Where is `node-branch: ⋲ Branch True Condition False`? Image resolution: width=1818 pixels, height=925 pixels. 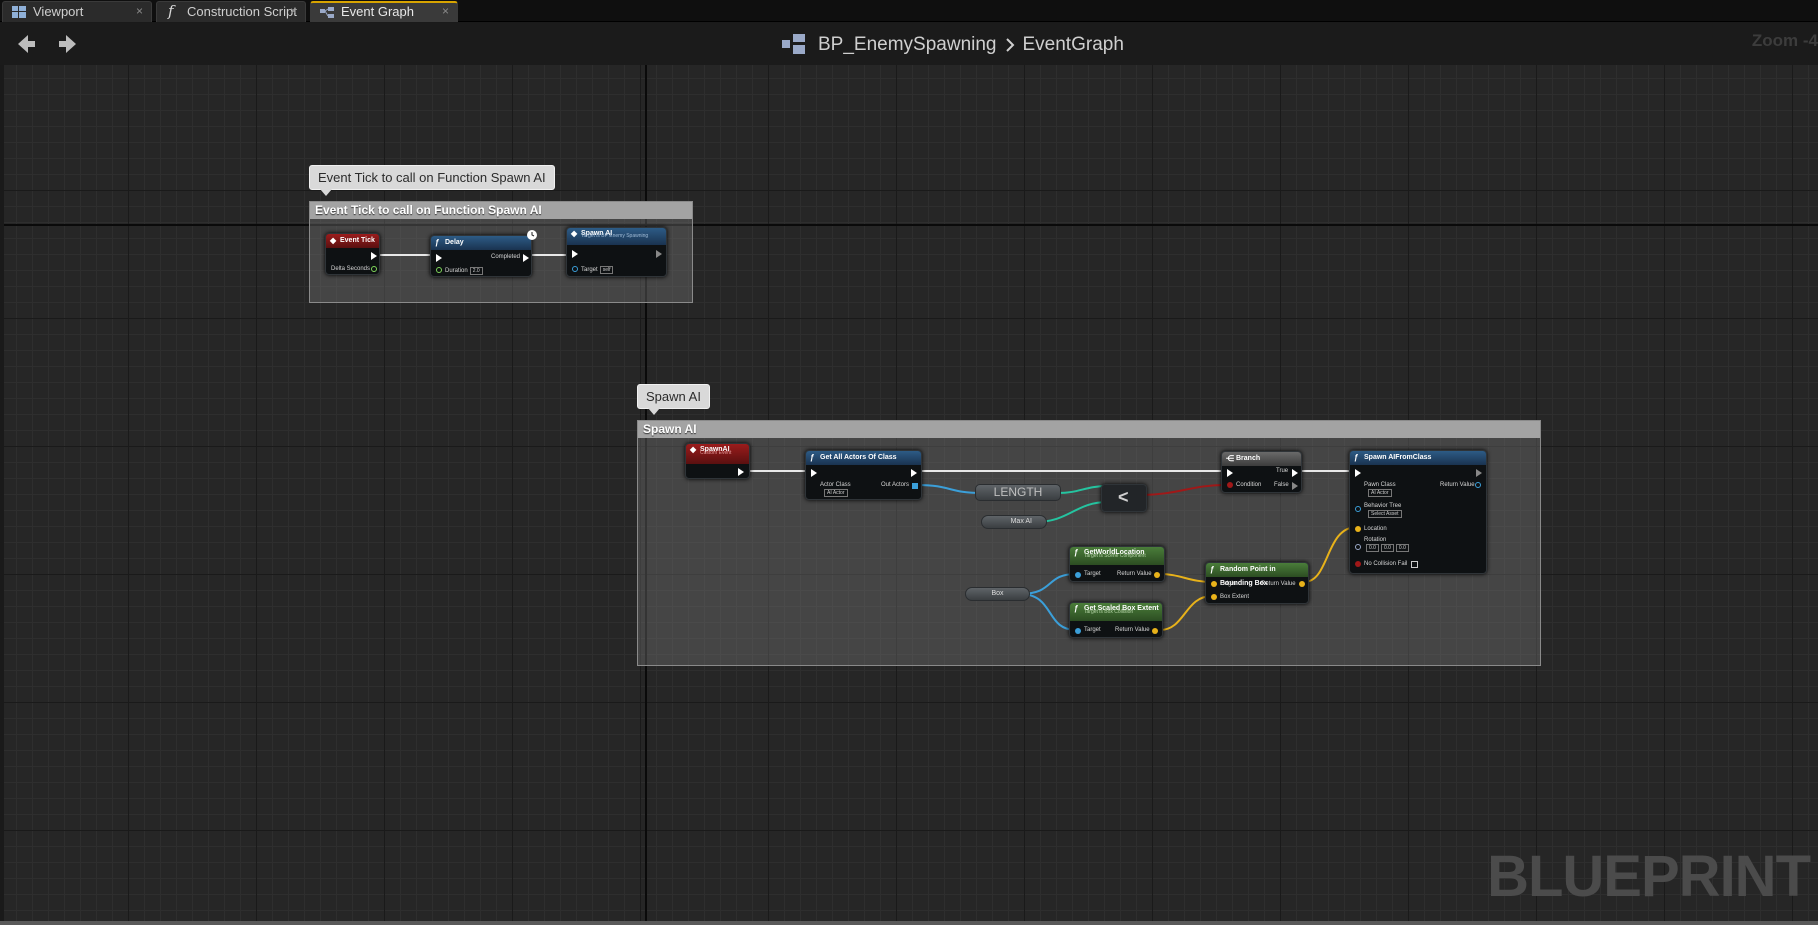
node-branch: ⋲ Branch True Condition False is located at coordinates (1261, 472).